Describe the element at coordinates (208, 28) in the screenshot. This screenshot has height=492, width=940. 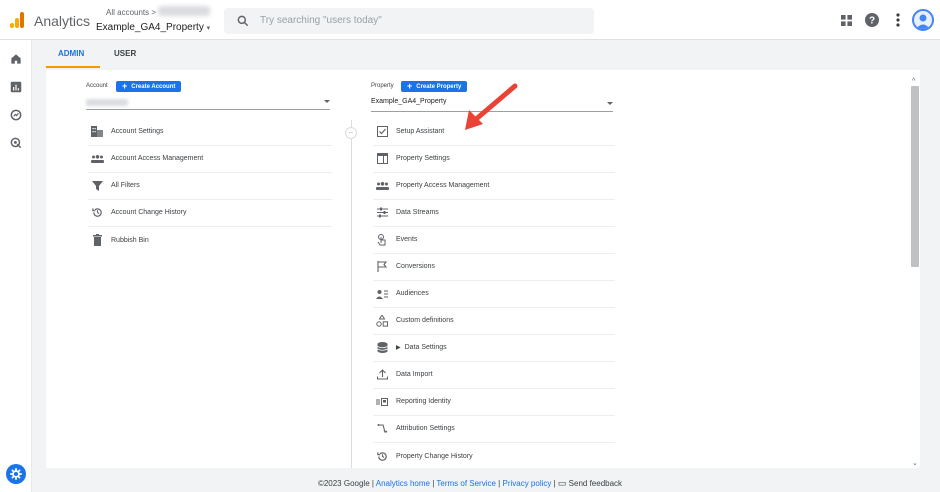
I see `dropdown-caret-icon: ▾` at that location.